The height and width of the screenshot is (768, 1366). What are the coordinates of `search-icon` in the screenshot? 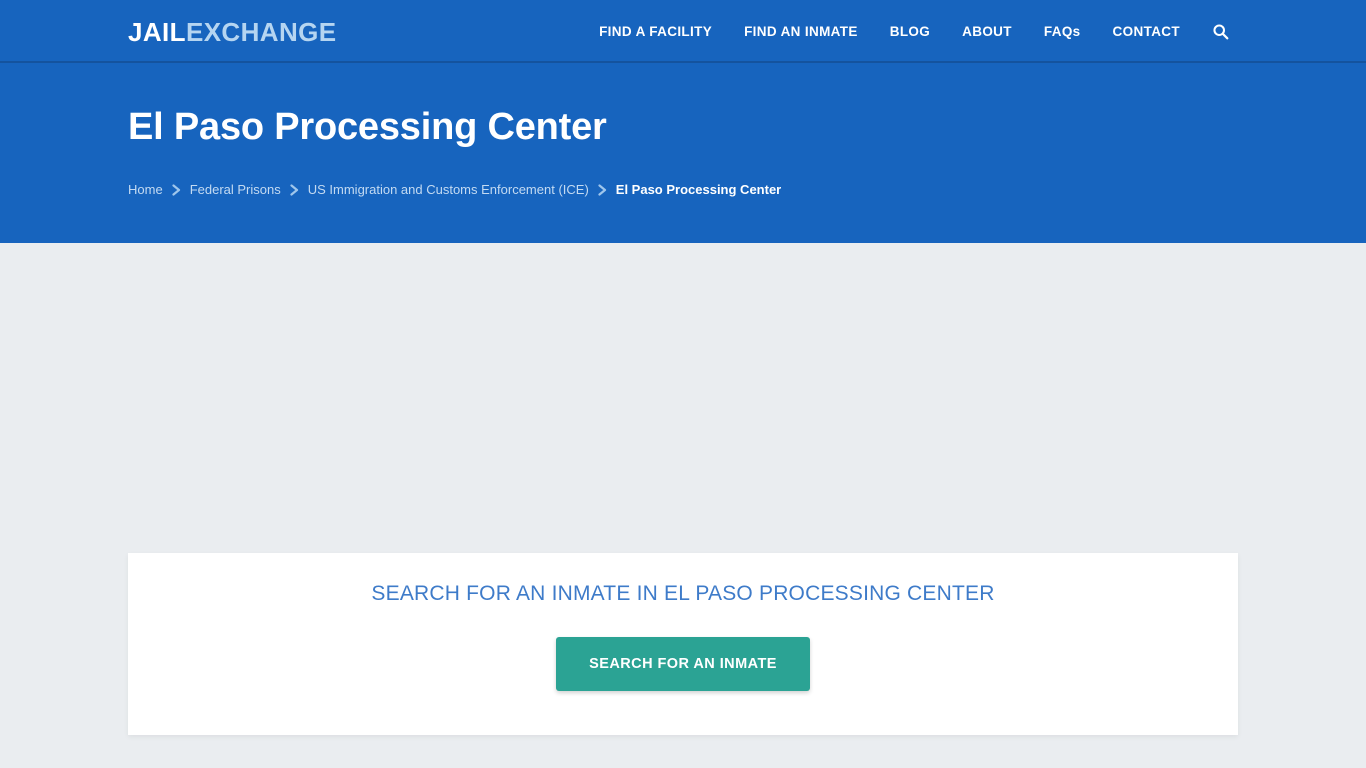 It's located at (1220, 32).